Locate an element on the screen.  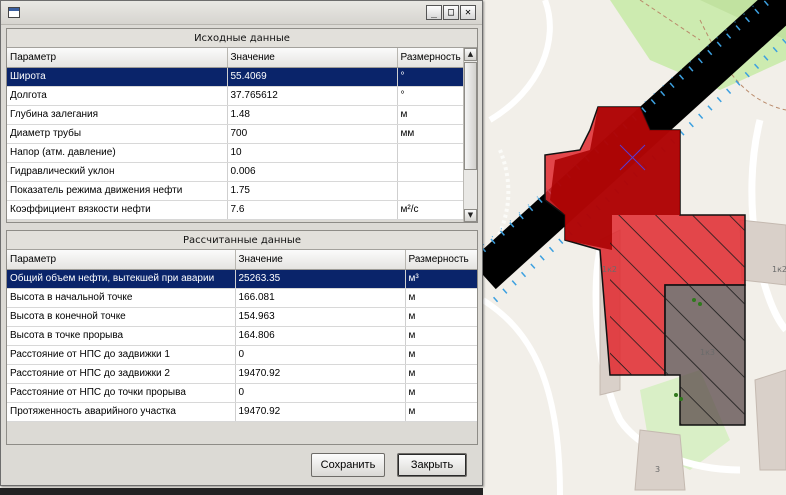
table-row: Расстояние от НПС до точки прорыва 0 м is located at coordinates (242, 393).